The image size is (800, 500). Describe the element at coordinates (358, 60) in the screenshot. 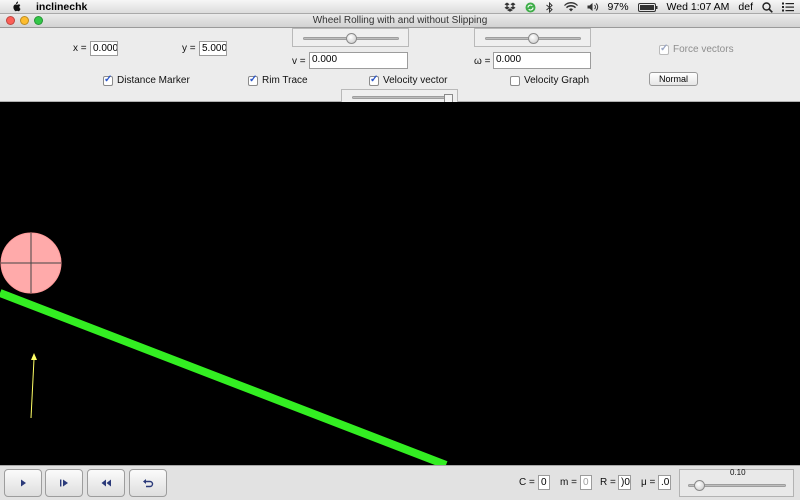

I see `v-field: 0.000` at that location.